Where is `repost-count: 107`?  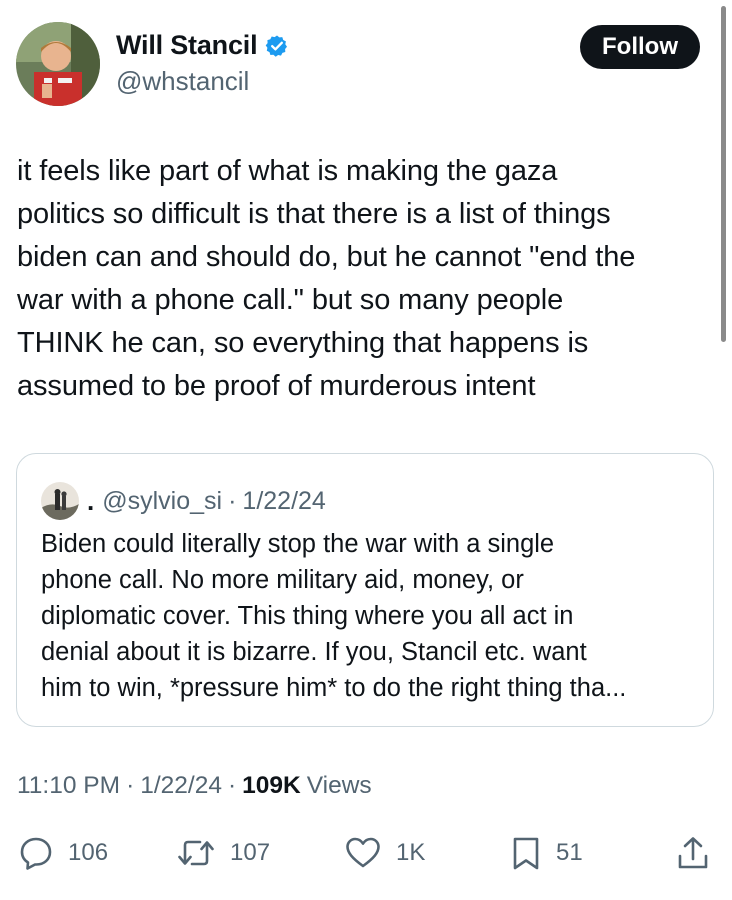
repost-count: 107 is located at coordinates (250, 852).